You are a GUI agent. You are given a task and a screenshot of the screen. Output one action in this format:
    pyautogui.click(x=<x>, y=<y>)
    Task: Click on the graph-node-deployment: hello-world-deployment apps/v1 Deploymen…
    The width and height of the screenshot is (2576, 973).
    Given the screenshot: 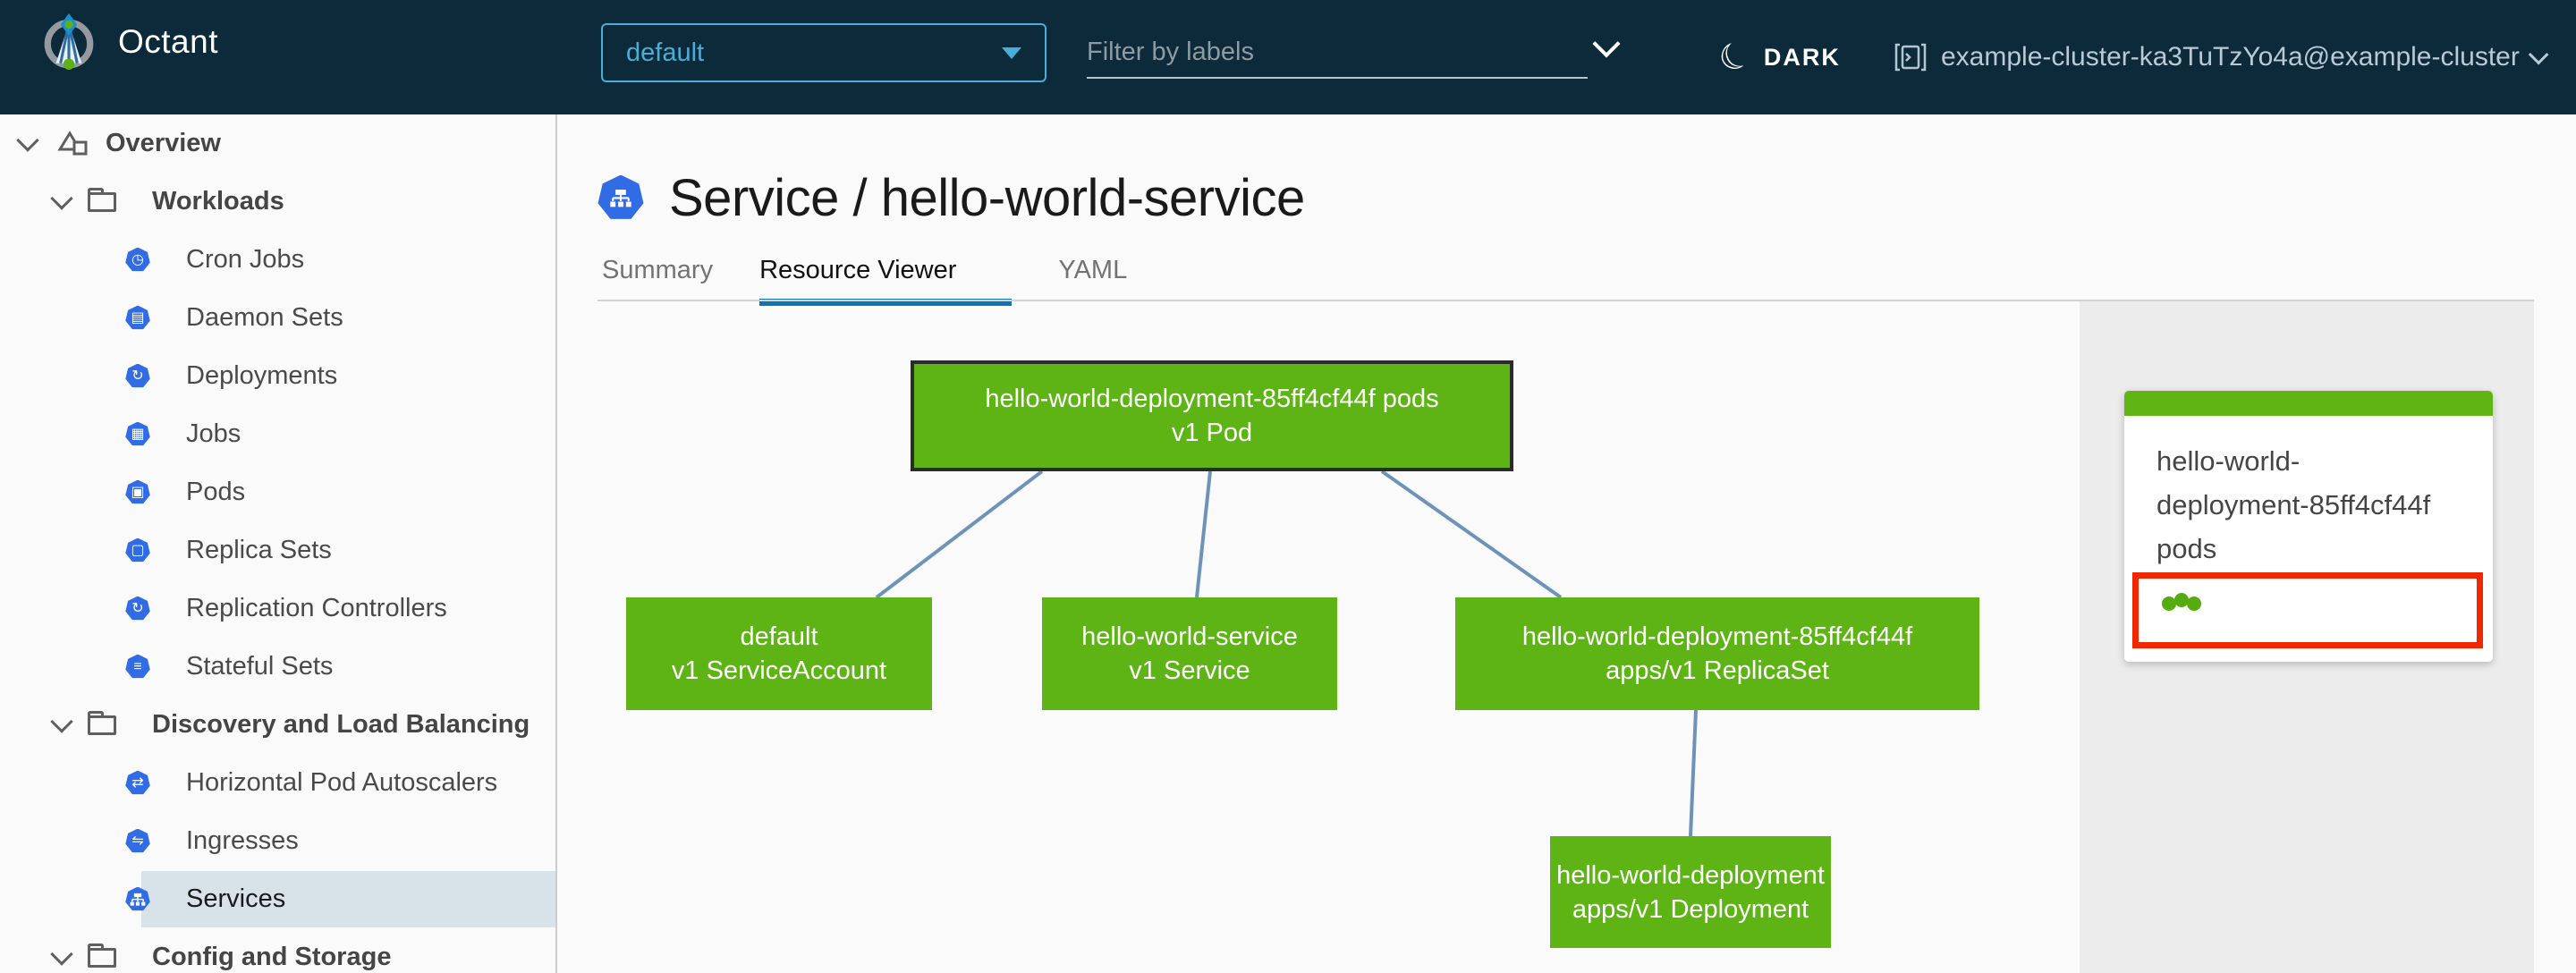 What is the action you would take?
    pyautogui.click(x=1690, y=892)
    